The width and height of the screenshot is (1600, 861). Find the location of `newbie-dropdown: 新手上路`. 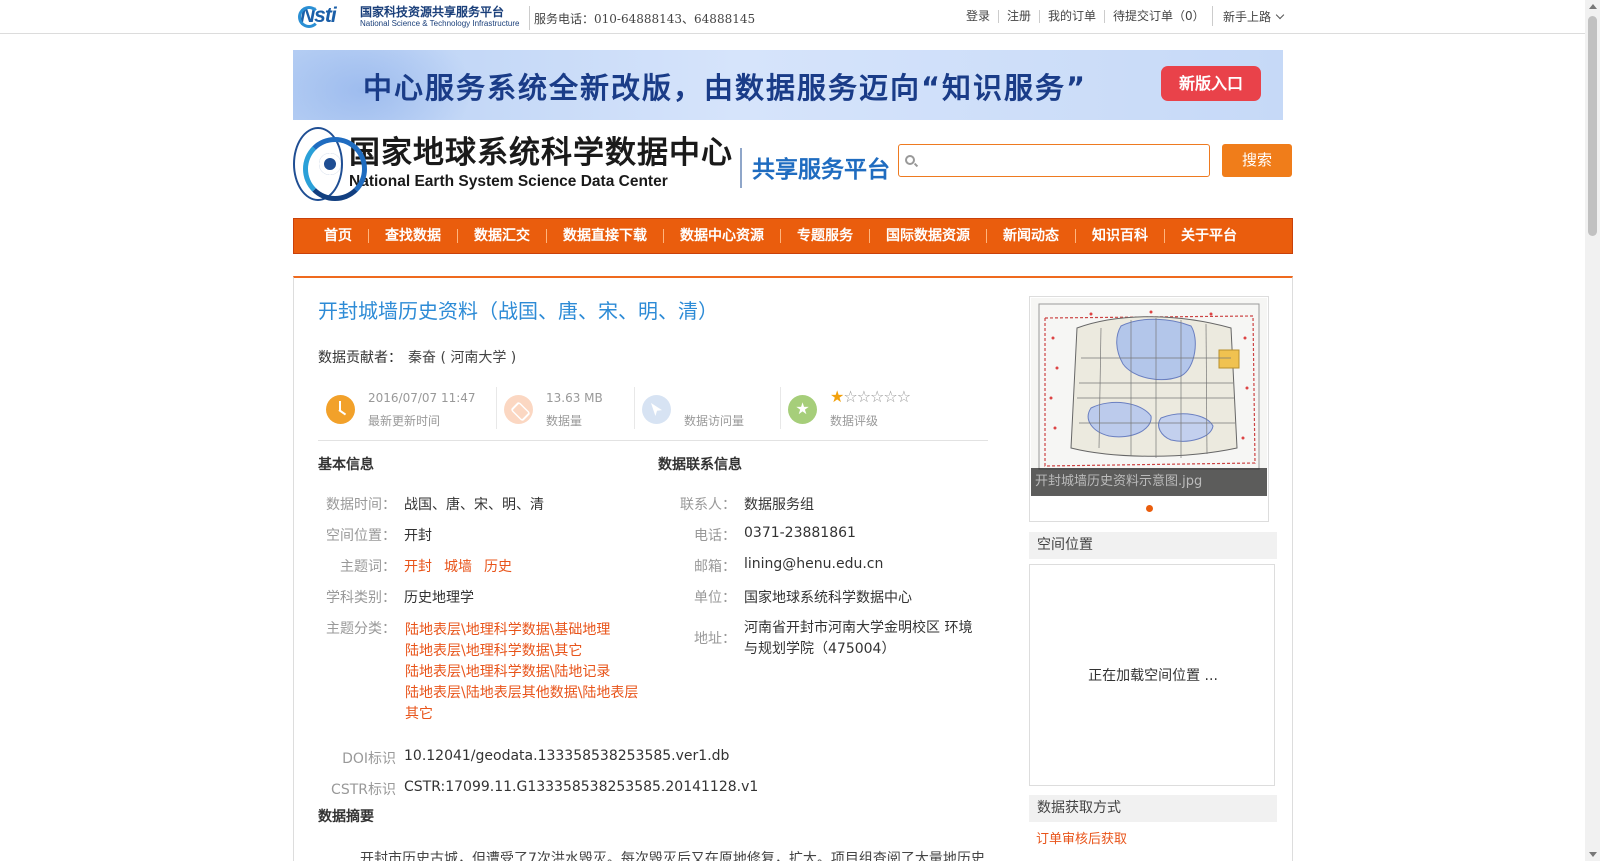

newbie-dropdown: 新手上路 is located at coordinates (1248, 16).